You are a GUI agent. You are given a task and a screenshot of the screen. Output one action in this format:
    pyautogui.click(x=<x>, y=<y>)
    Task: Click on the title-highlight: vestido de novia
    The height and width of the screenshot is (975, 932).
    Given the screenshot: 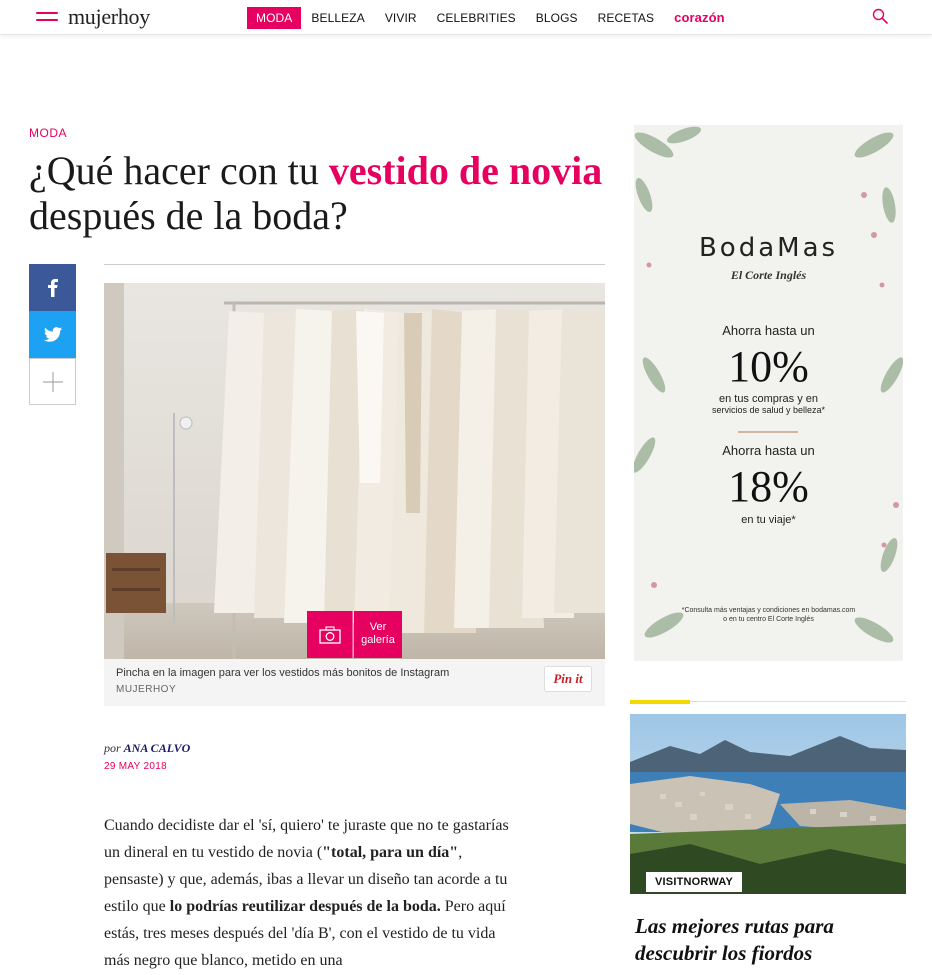 What is the action you would take?
    pyautogui.click(x=465, y=170)
    